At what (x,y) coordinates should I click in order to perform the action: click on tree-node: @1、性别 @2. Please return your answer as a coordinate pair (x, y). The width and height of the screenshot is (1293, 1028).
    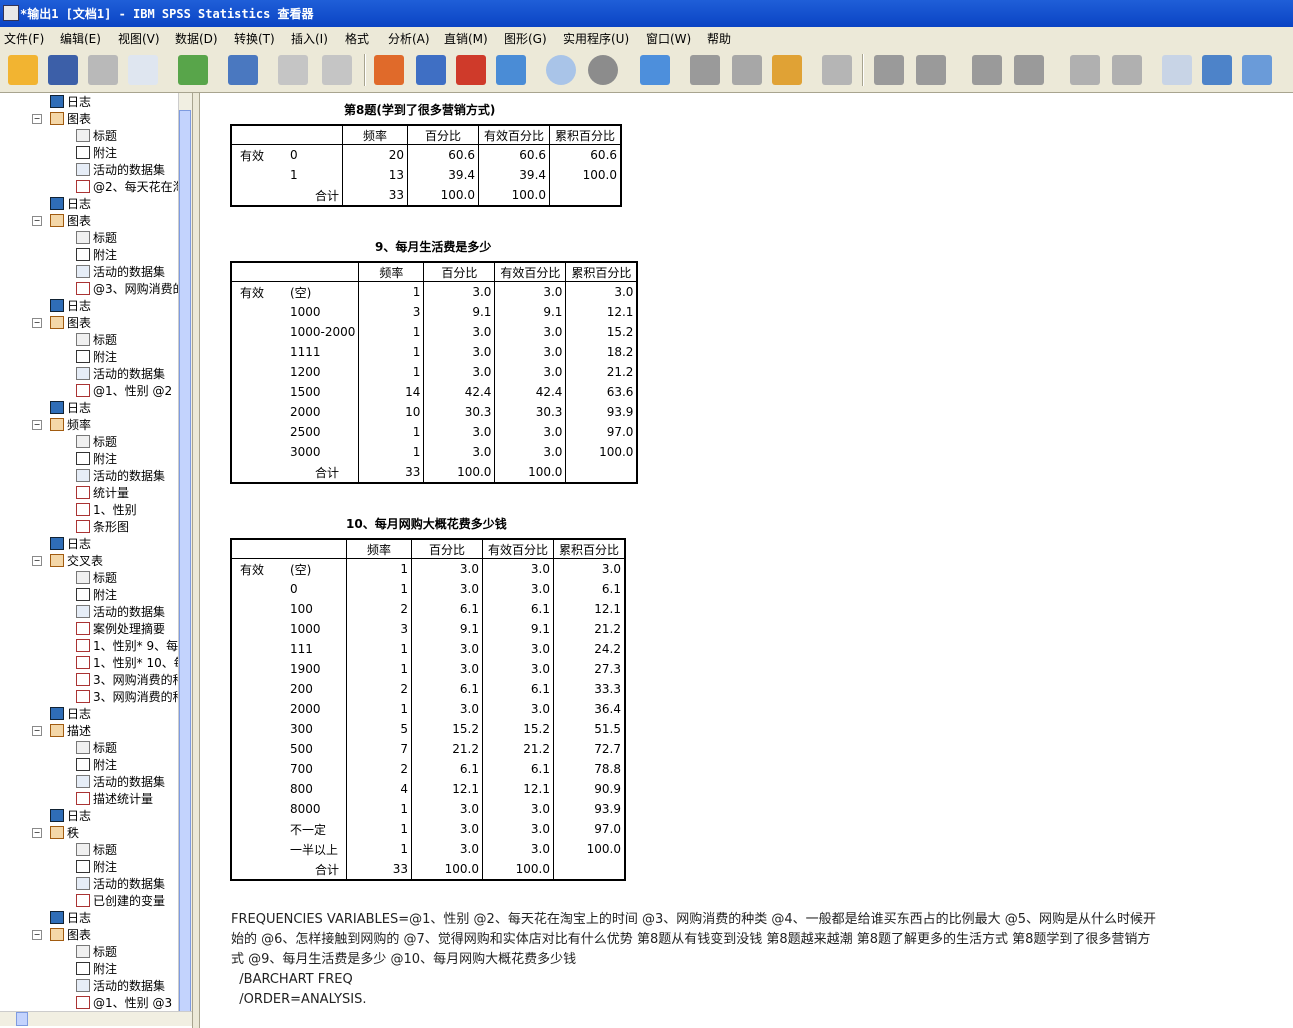
    Looking at the image, I should click on (124, 390).